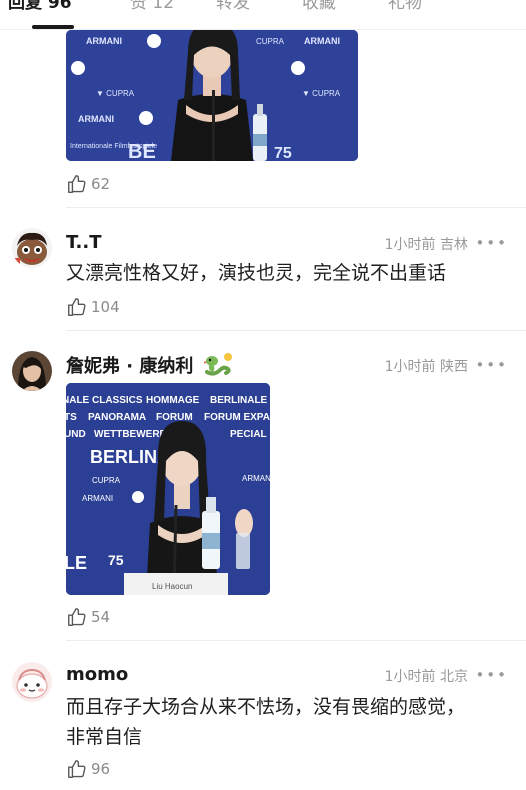 This screenshot has height=790, width=526. What do you see at coordinates (172, 586) in the screenshot?
I see `name-card-text: Liu Haocun` at bounding box center [172, 586].